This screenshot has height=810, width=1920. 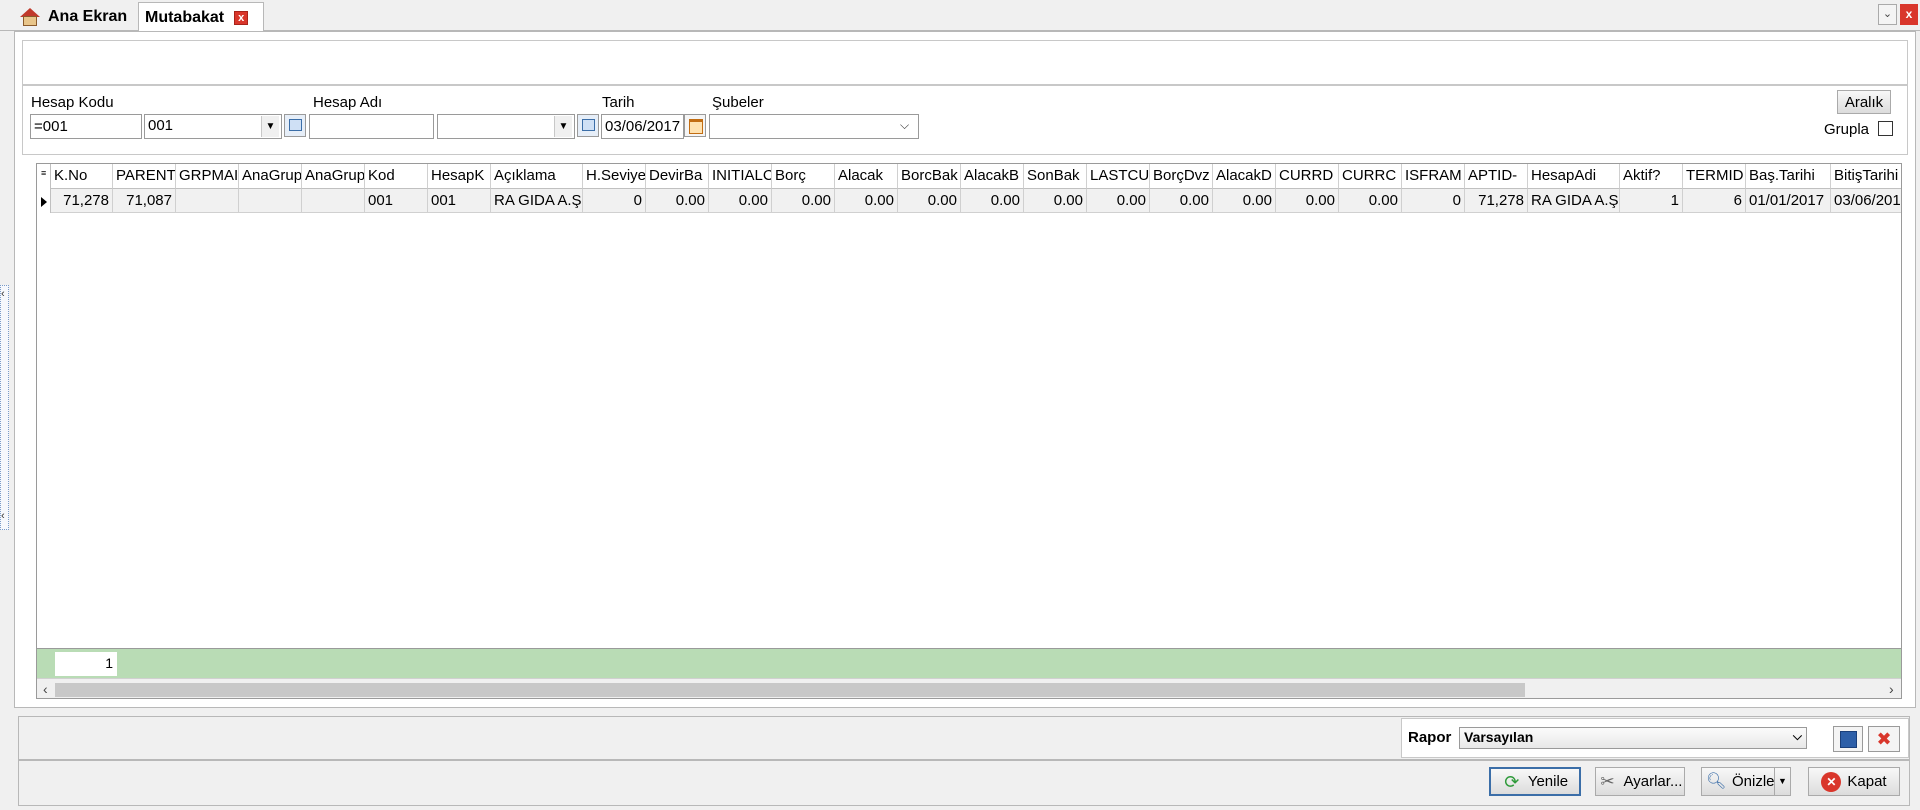 What do you see at coordinates (740, 176) in the screenshot?
I see `column-header: INITIALC` at bounding box center [740, 176].